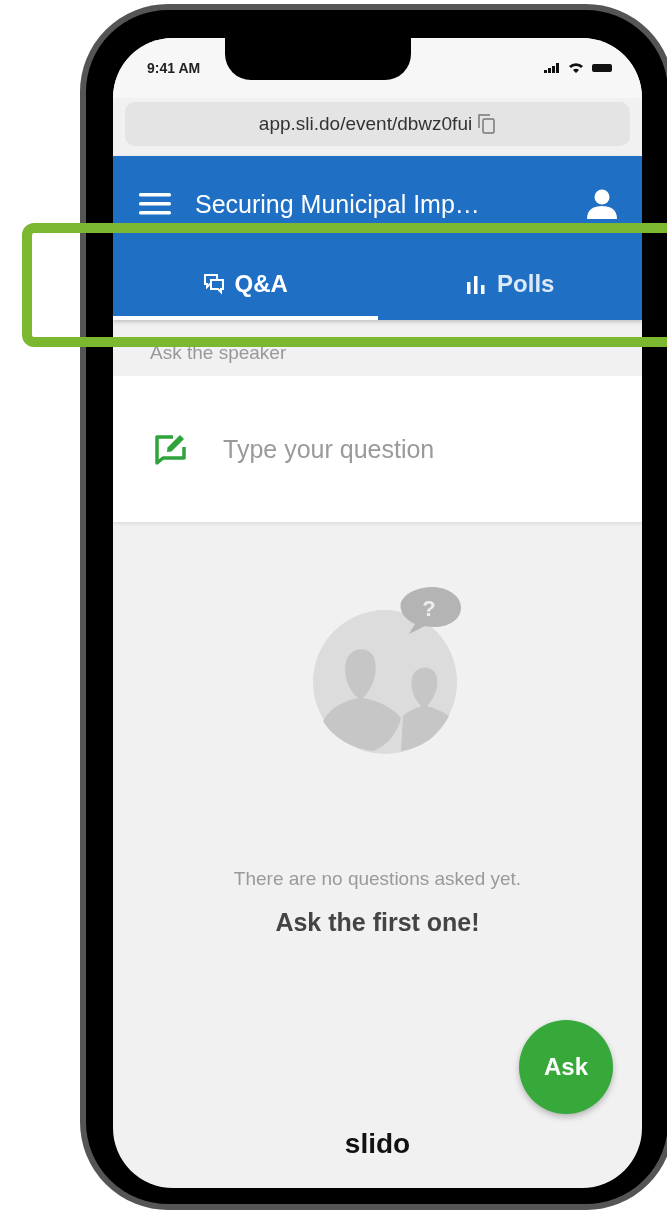  What do you see at coordinates (213, 284) in the screenshot?
I see `chat-icon` at bounding box center [213, 284].